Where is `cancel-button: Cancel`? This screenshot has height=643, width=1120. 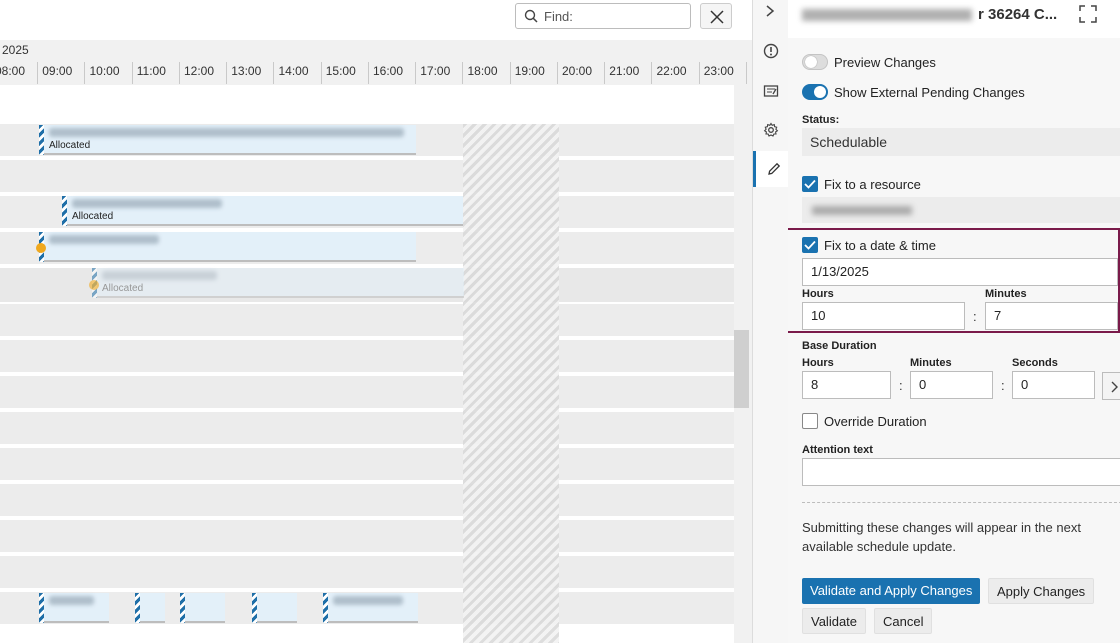 cancel-button: Cancel is located at coordinates (903, 621).